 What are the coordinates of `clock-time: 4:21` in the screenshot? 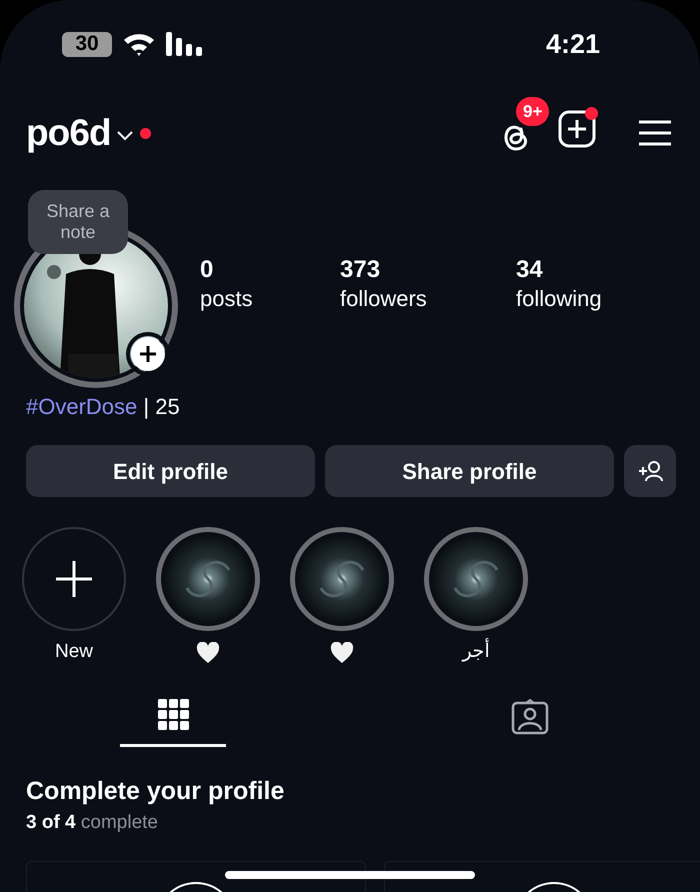 It's located at (573, 44).